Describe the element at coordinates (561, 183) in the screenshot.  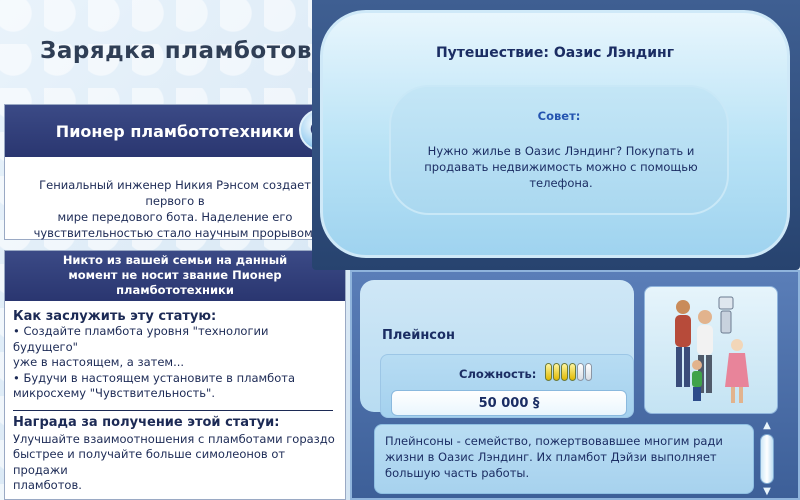
I see `tip-line: телефона.` at that location.